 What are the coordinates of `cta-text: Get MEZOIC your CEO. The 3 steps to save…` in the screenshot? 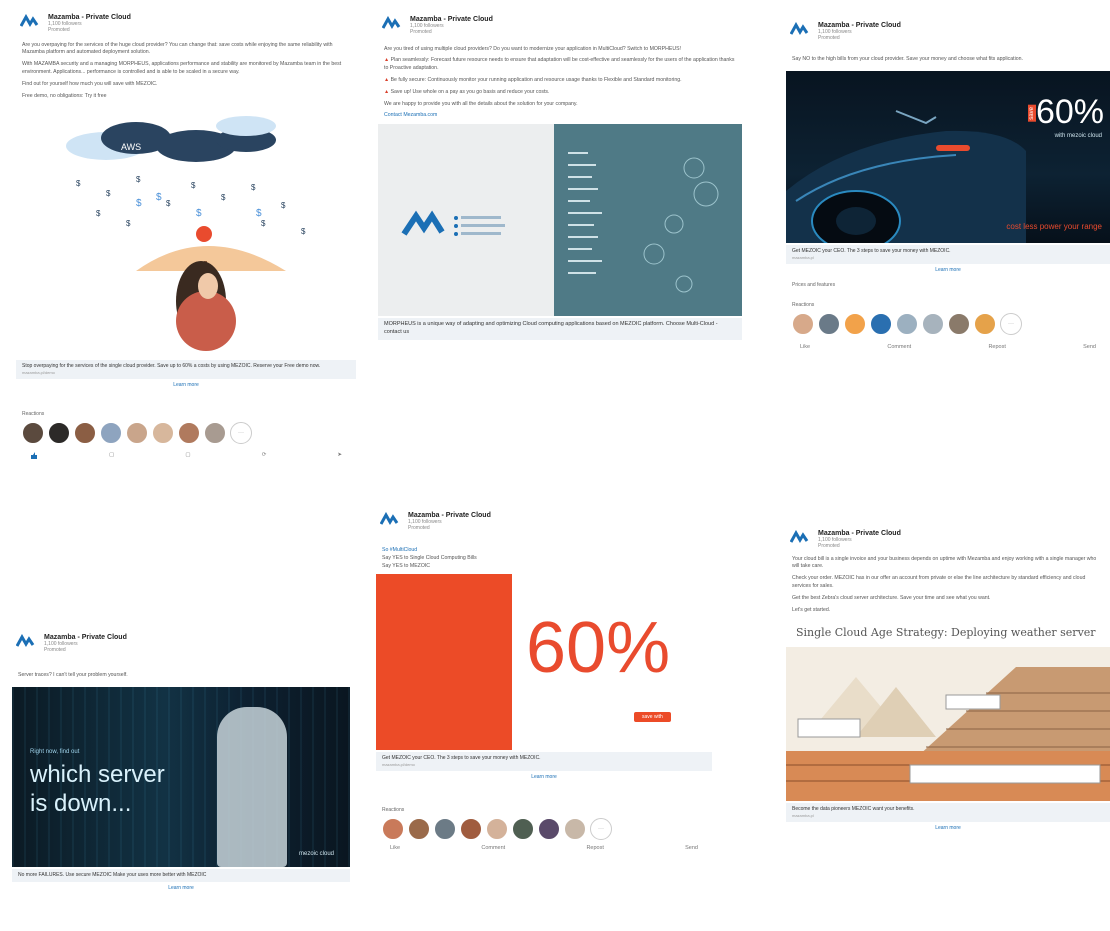 It's located at (871, 251).